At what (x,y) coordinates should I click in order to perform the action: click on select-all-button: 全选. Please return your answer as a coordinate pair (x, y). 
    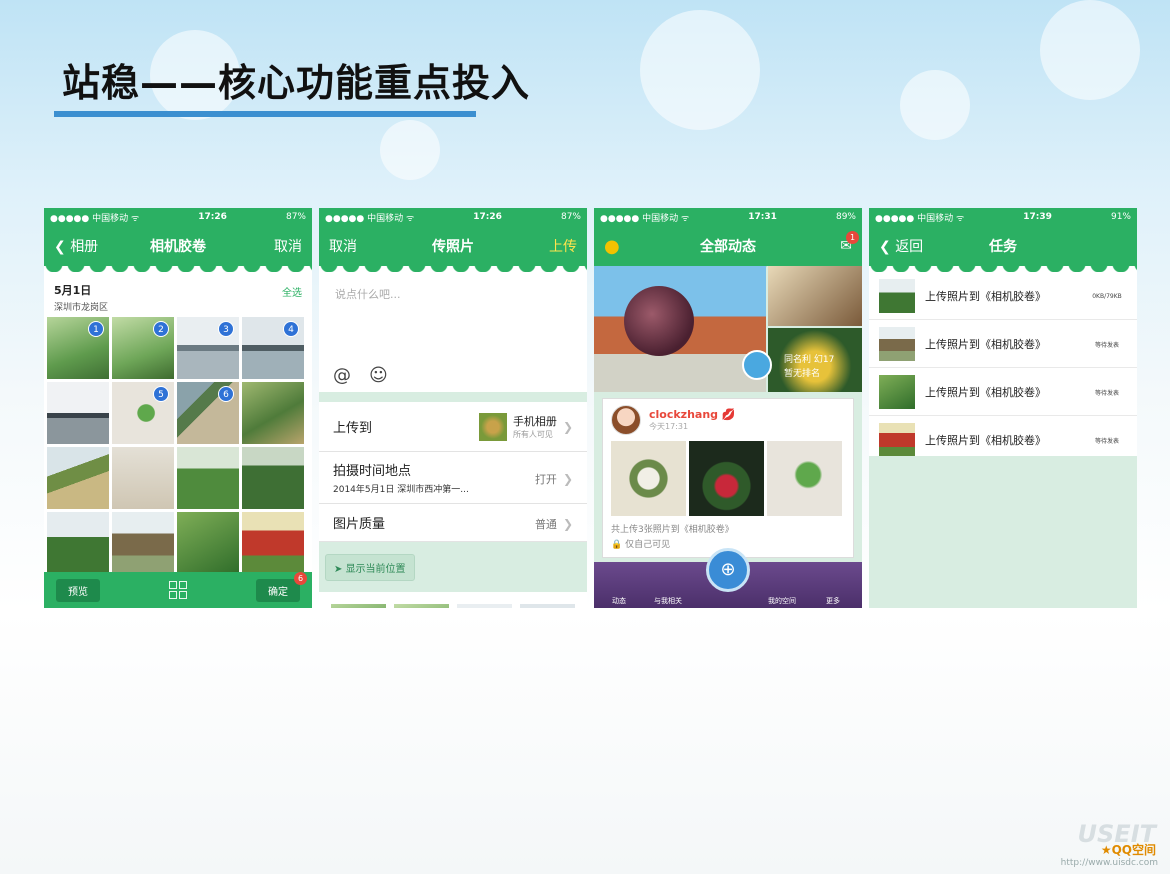
    Looking at the image, I should click on (292, 298).